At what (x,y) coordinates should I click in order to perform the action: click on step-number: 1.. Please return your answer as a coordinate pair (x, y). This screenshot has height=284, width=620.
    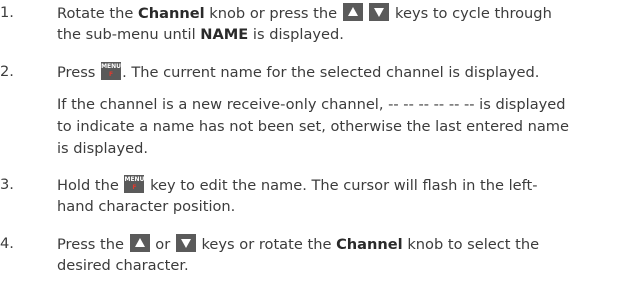
    Looking at the image, I should click on (7, 12).